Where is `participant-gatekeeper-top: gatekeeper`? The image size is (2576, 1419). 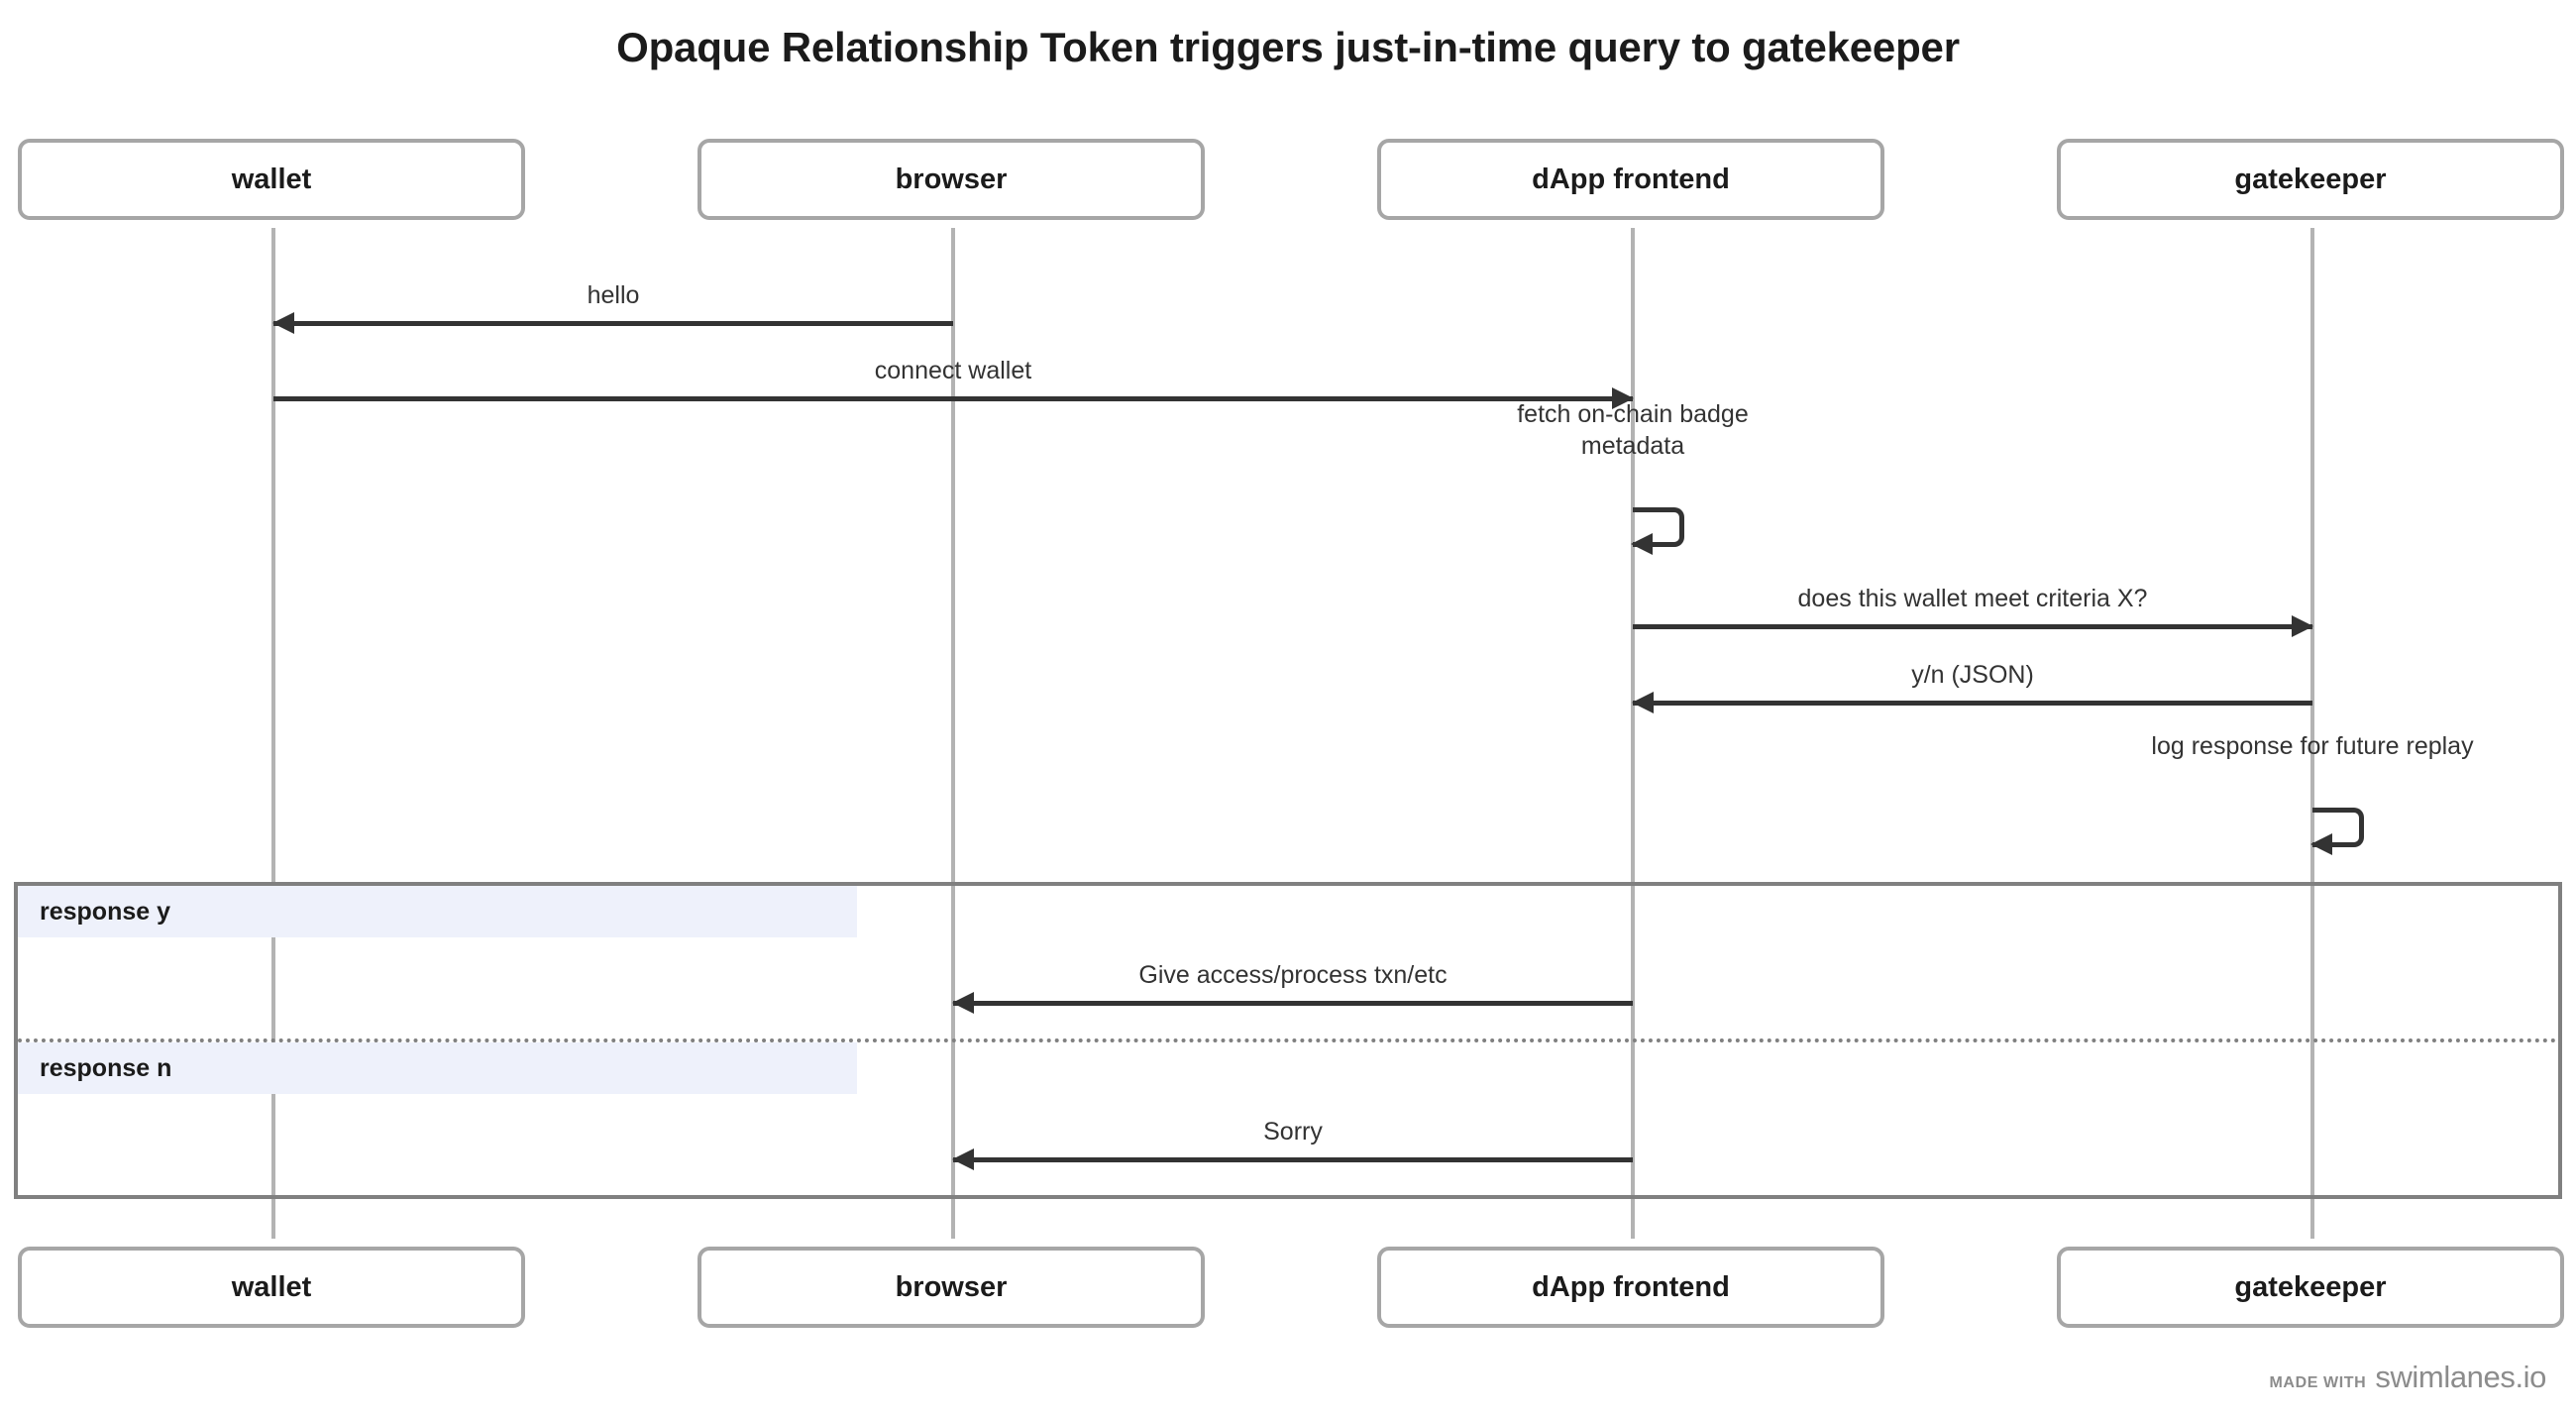
participant-gatekeeper-top: gatekeeper is located at coordinates (2310, 179).